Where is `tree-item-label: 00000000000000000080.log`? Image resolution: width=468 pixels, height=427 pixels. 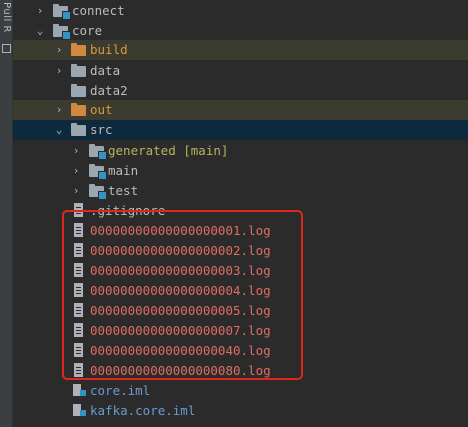
tree-item-label: 00000000000000000080.log is located at coordinates (180, 370).